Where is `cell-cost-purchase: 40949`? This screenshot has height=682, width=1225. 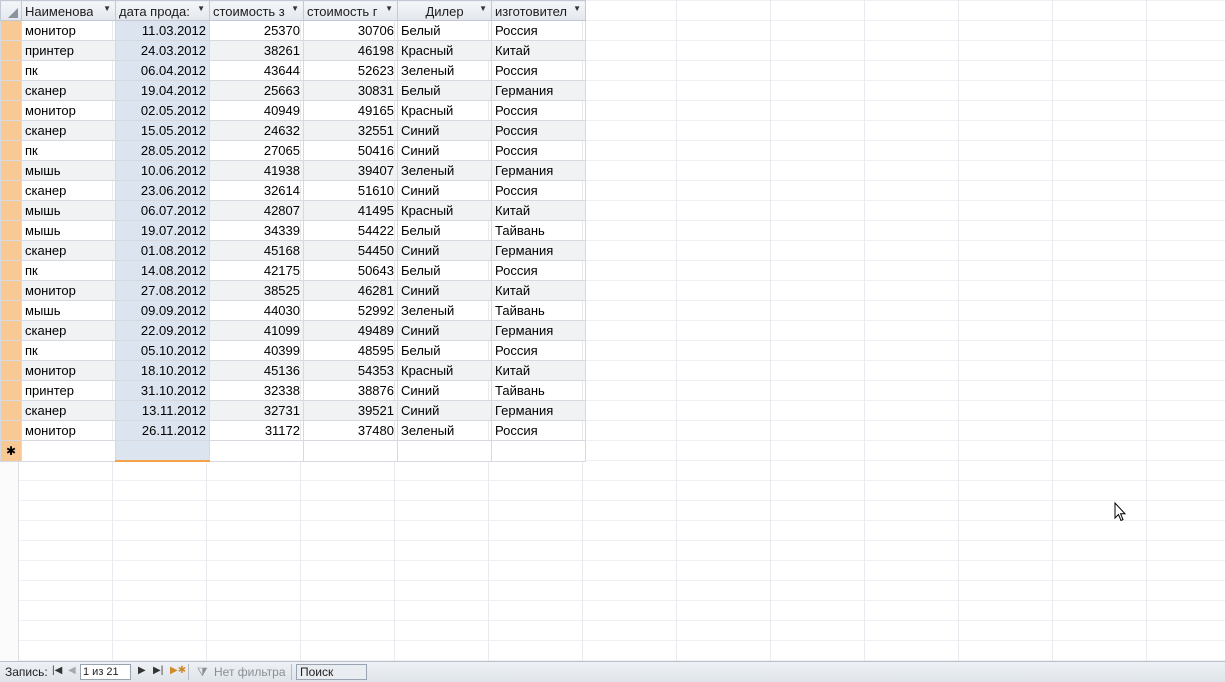
cell-cost-purchase: 40949 is located at coordinates (256, 110).